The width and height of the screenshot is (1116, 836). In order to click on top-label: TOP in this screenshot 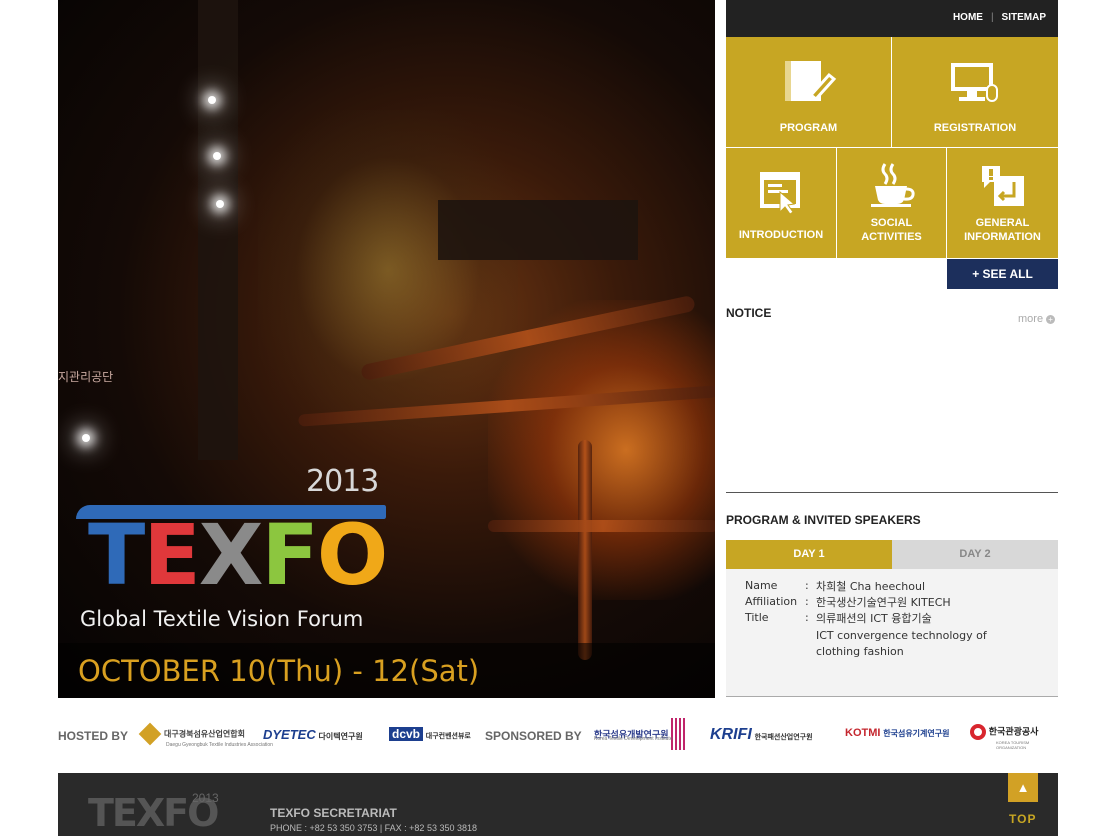, I will do `click(1022, 819)`.